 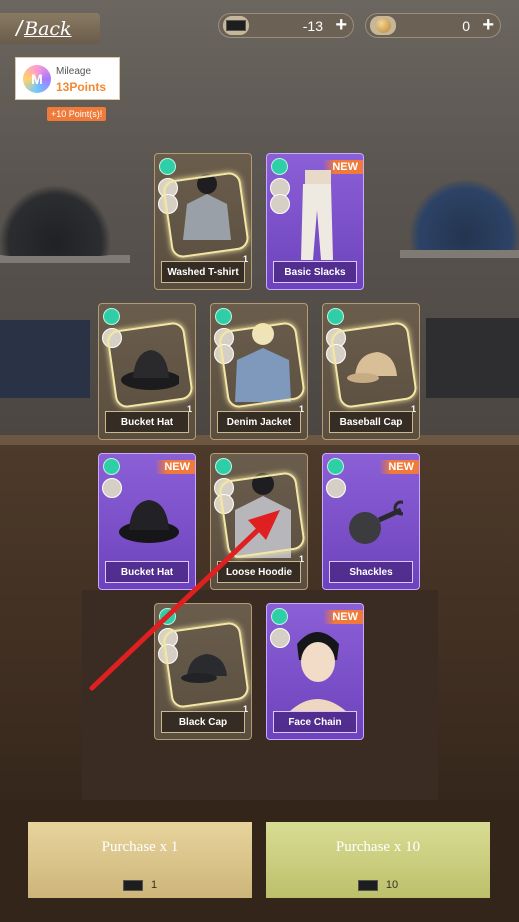 I want to click on purchase-x10-label: Purchase x 10, so click(x=378, y=847).